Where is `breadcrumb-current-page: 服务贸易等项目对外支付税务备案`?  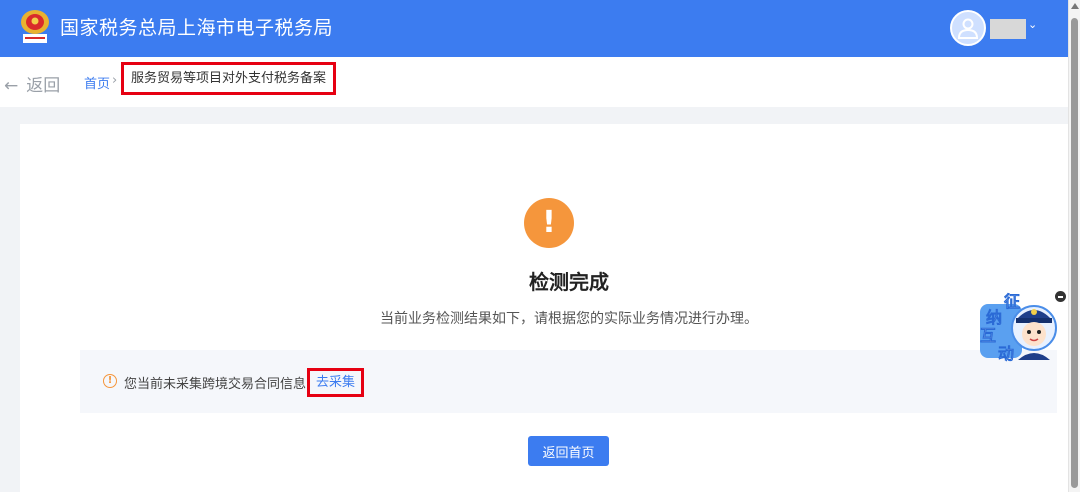
breadcrumb-current-page: 服务贸易等项目对外支付税务备案 is located at coordinates (229, 78).